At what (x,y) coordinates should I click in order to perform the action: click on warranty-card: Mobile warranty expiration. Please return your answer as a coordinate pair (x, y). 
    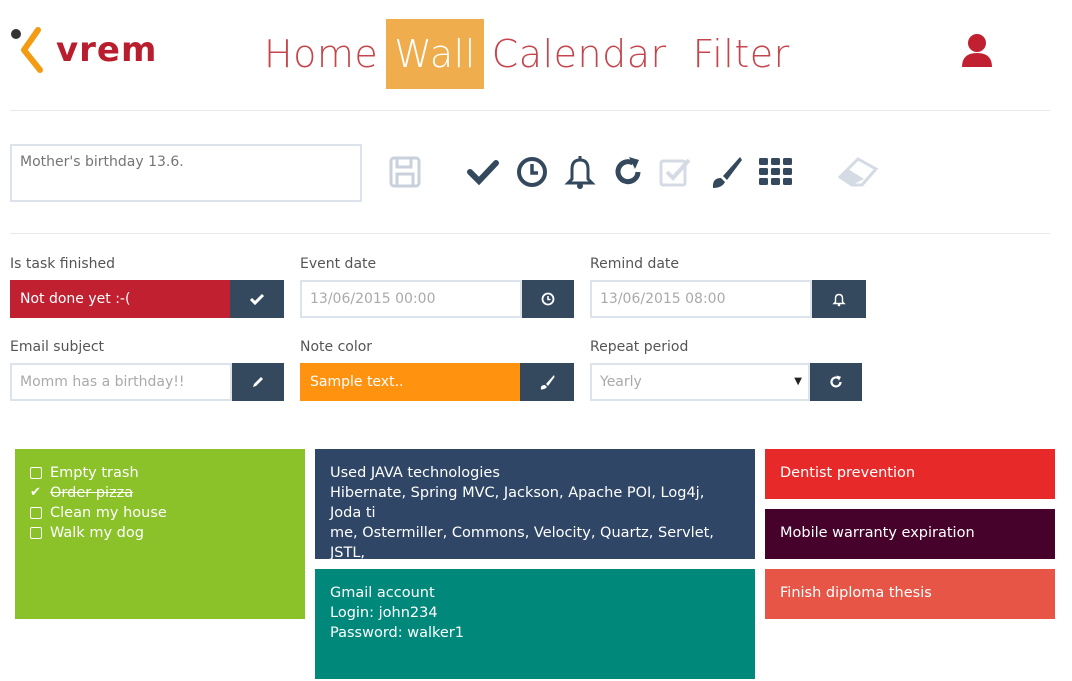
    Looking at the image, I should click on (910, 534).